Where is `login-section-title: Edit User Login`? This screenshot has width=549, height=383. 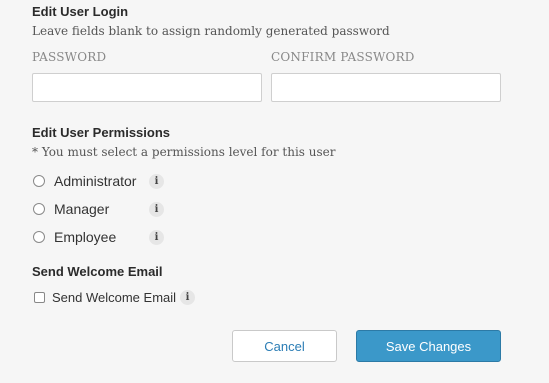
login-section-title: Edit User Login is located at coordinates (80, 11).